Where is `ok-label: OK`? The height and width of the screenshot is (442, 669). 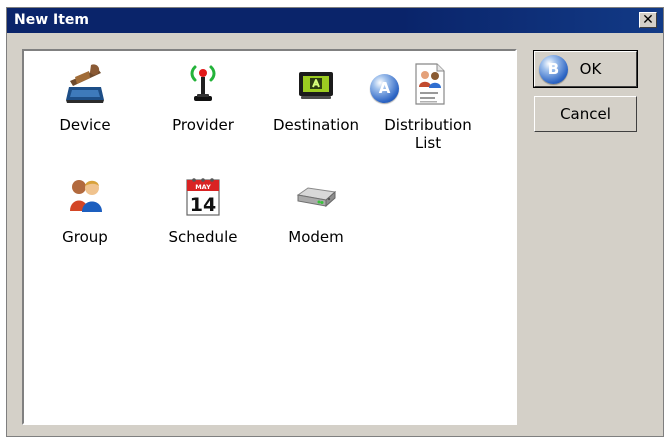
ok-label: OK is located at coordinates (590, 68).